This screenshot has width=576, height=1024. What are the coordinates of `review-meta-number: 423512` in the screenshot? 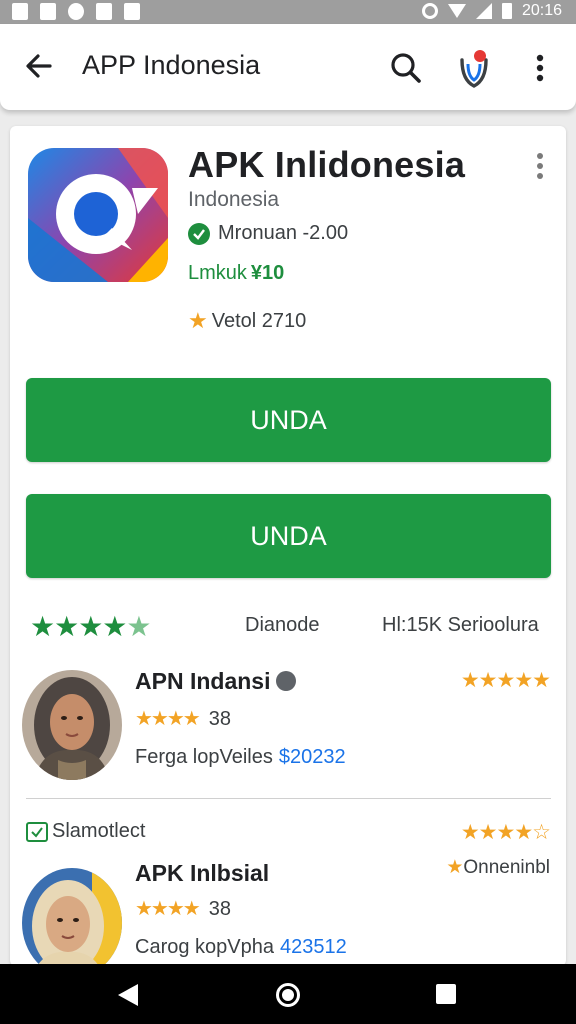 It's located at (313, 947).